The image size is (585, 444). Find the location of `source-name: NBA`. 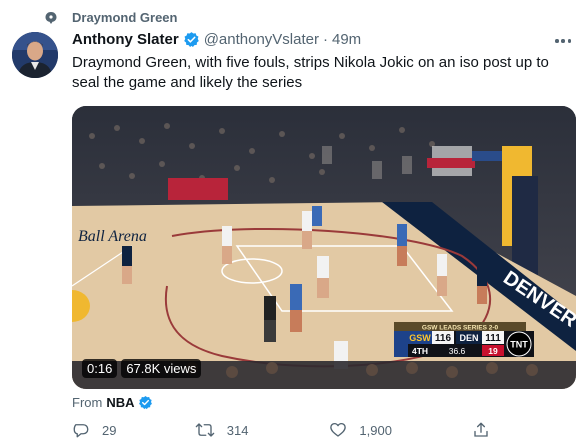

source-name: NBA is located at coordinates (120, 402).